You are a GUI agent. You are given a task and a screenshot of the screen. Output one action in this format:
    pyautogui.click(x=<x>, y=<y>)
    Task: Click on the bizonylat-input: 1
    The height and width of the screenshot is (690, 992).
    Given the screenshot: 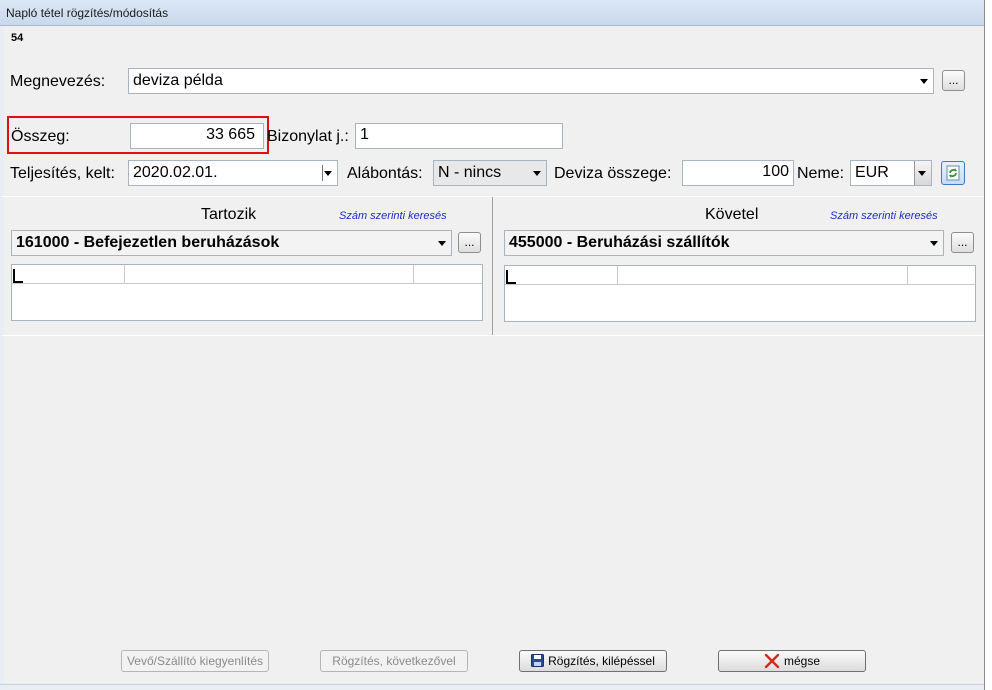 What is the action you would take?
    pyautogui.click(x=459, y=136)
    